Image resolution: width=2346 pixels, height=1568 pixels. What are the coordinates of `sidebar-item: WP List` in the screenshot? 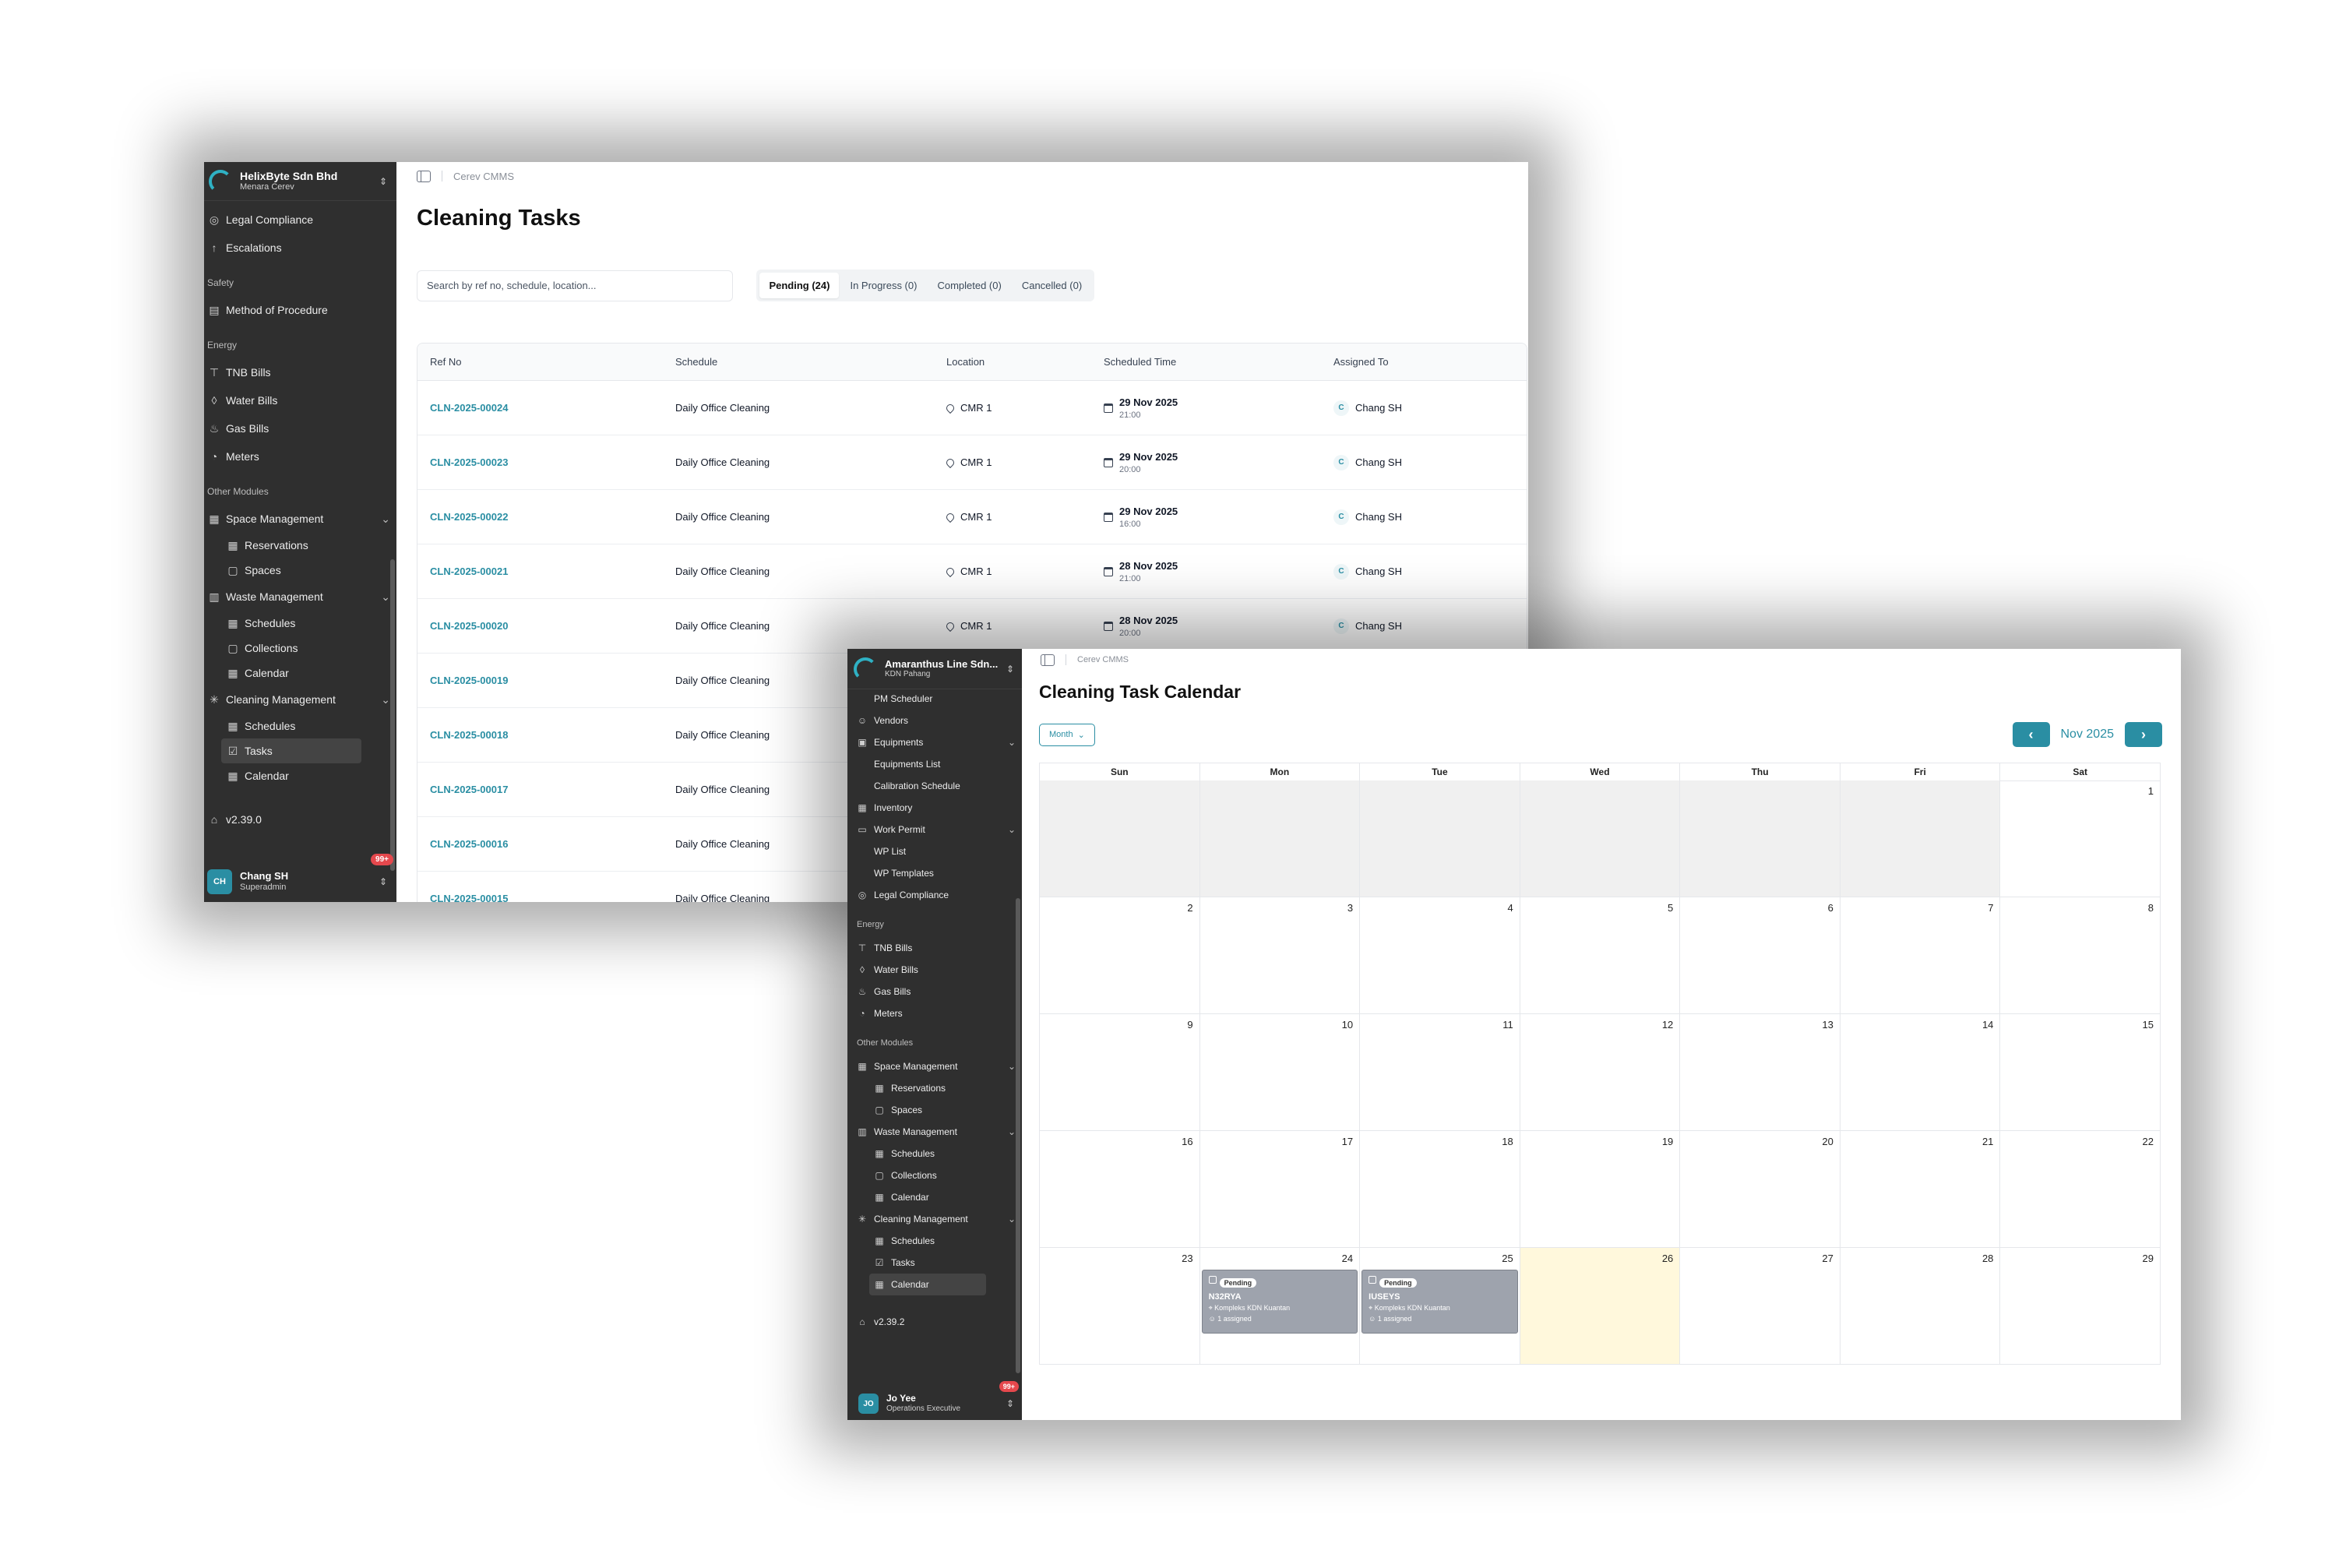 It's located at (931, 851).